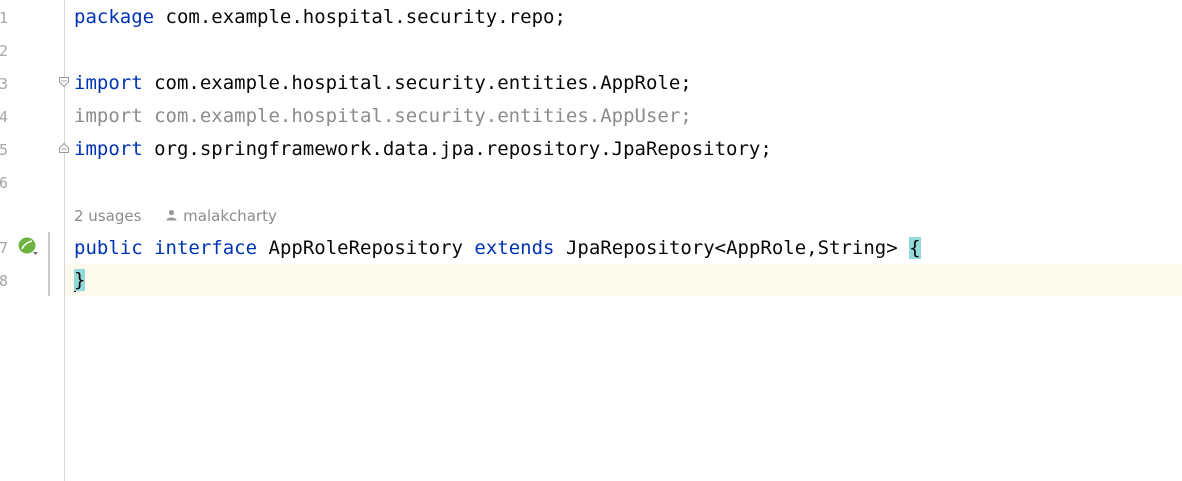 The image size is (1182, 481). I want to click on open-brace: {, so click(915, 248).